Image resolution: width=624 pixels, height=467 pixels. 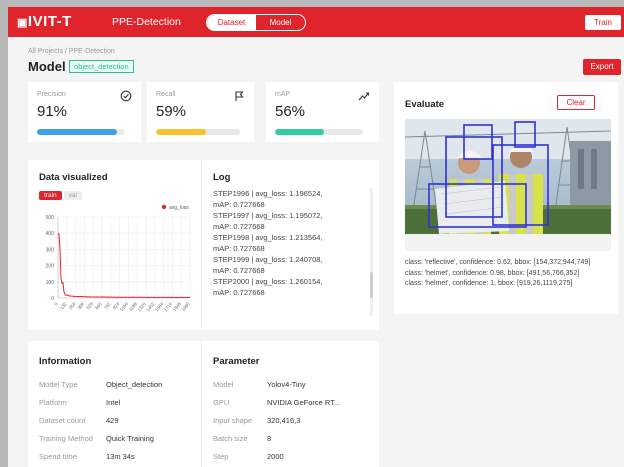 What do you see at coordinates (44, 21) in the screenshot?
I see `app-logo: ▣IVIT-T` at bounding box center [44, 21].